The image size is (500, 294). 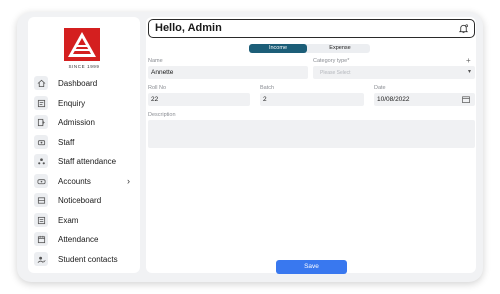 I want to click on header-bar: Hello, Admin, so click(x=311, y=28).